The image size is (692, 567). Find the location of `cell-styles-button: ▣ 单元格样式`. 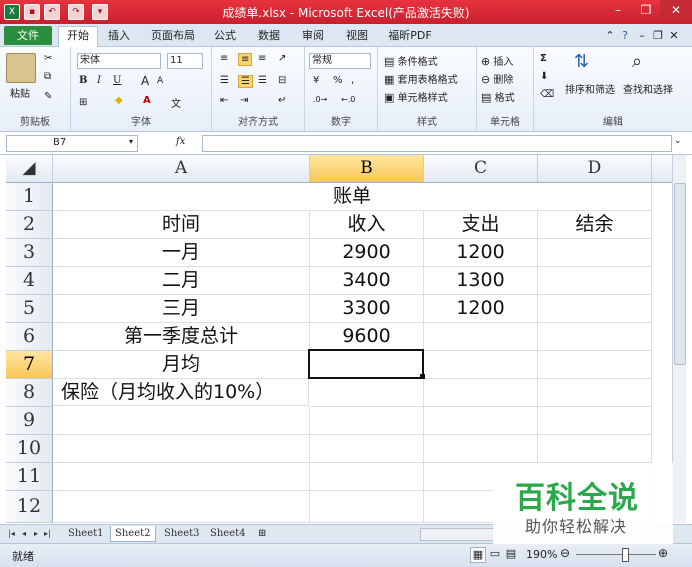

cell-styles-button: ▣ 单元格样式 is located at coordinates (416, 96).